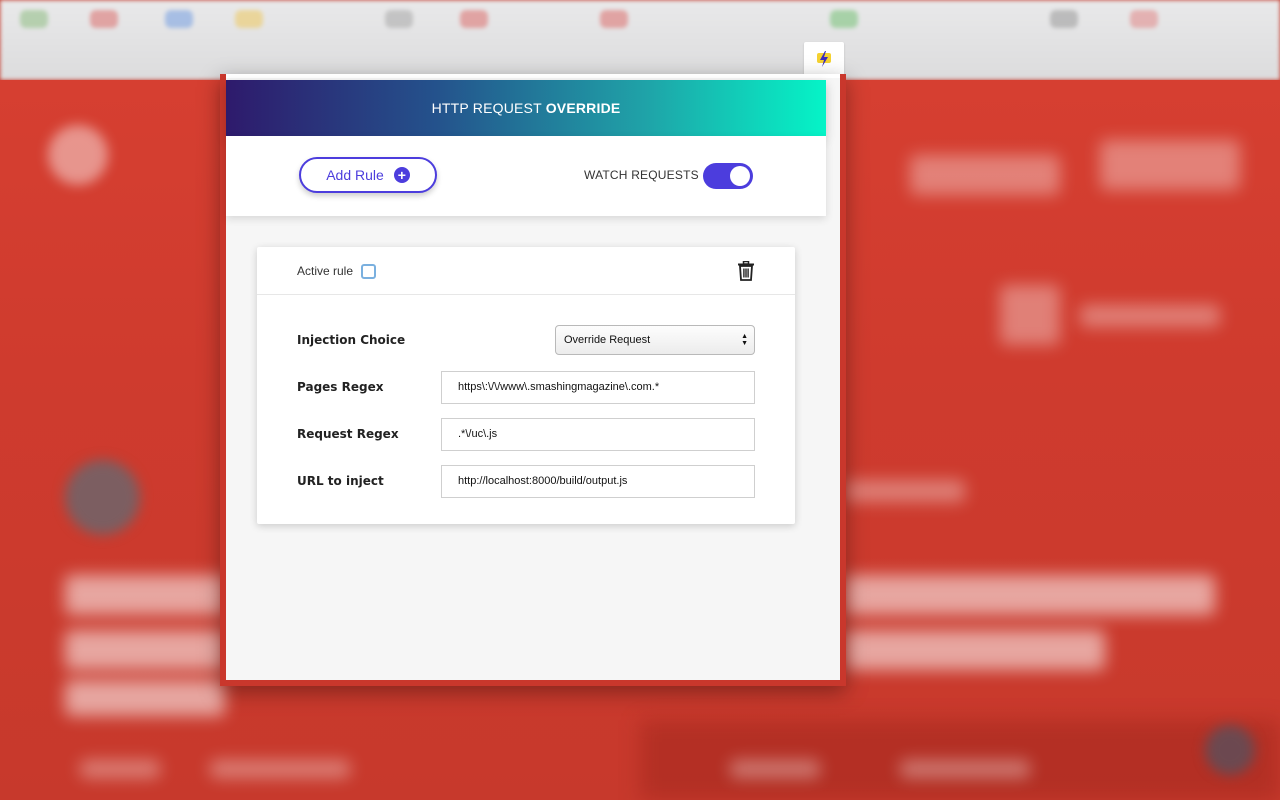 Image resolution: width=1280 pixels, height=800 pixels. I want to click on popup-title: HTTP REQUEST OVERRIDE, so click(526, 108).